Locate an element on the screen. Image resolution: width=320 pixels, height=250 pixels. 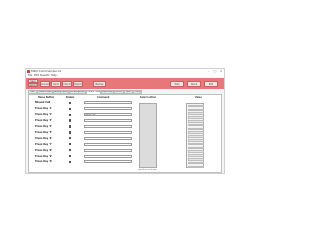
row-label: Press Key '7' is located at coordinates (44, 144).